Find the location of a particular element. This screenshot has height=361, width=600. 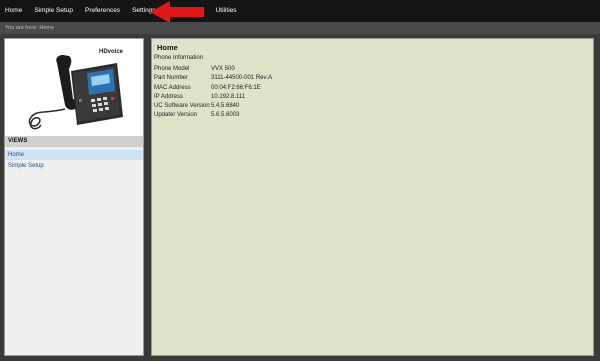

red-arrow-icon is located at coordinates (177, 12).